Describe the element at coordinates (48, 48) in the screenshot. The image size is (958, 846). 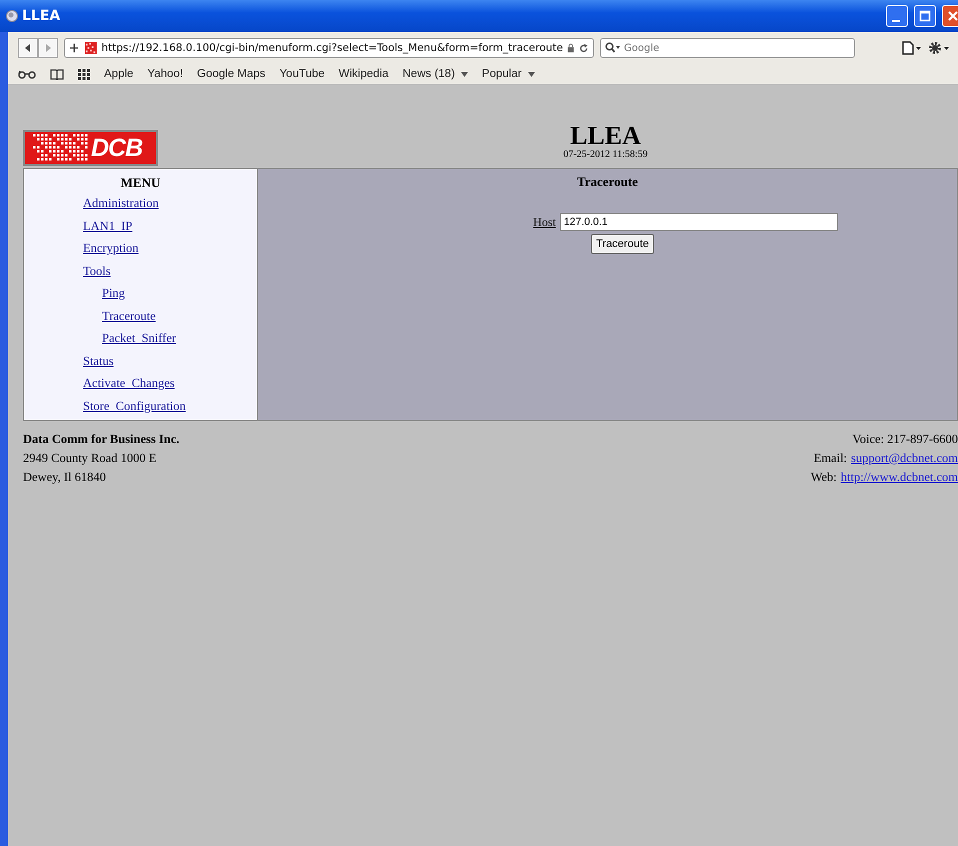
I see `forward-icon` at that location.